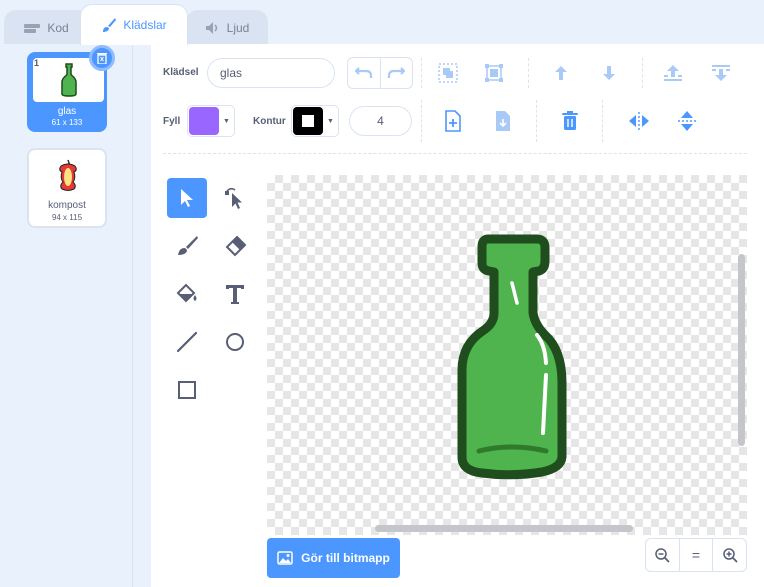  I want to click on copy-icon, so click(453, 121).